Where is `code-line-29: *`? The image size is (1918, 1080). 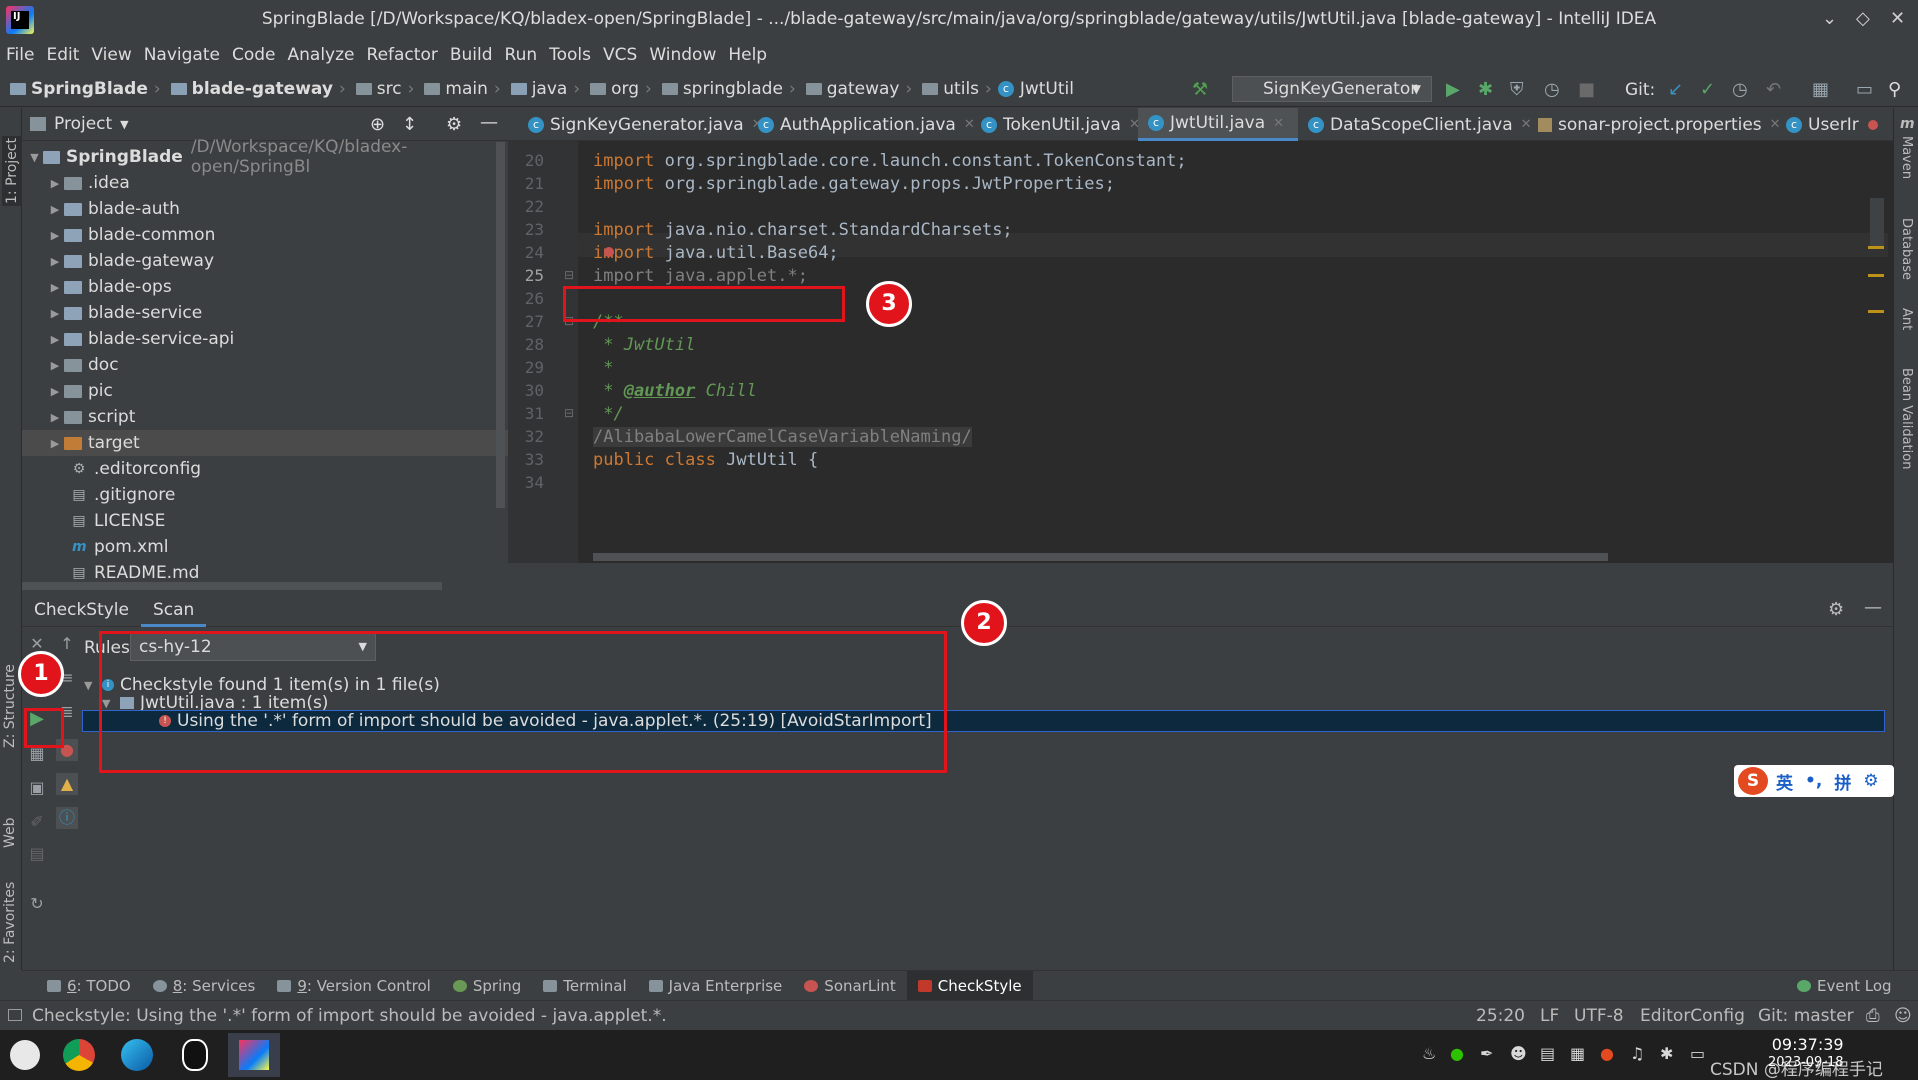
code-line-29: * is located at coordinates (603, 368).